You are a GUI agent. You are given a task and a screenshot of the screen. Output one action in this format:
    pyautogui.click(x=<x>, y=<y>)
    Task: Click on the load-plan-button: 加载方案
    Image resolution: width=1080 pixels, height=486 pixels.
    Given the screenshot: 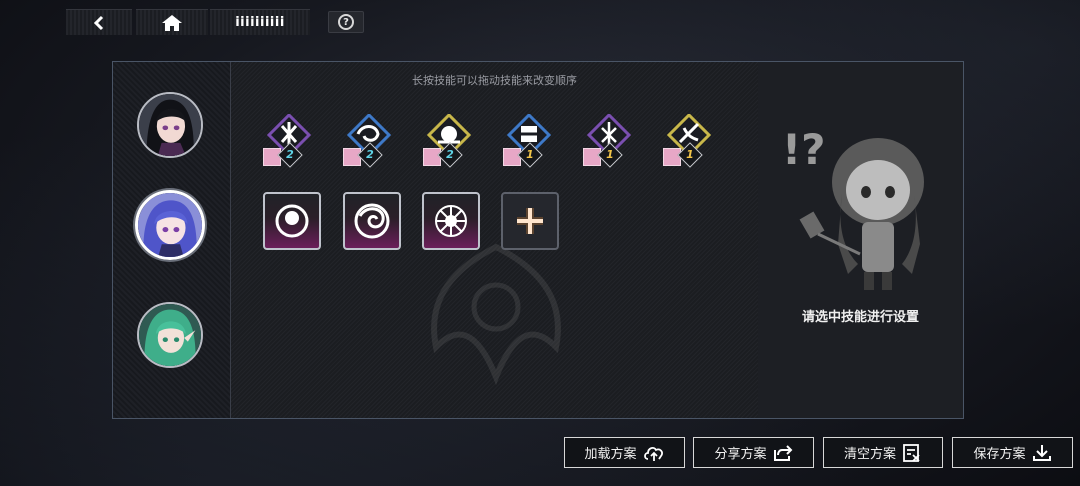 What is the action you would take?
    pyautogui.click(x=624, y=452)
    